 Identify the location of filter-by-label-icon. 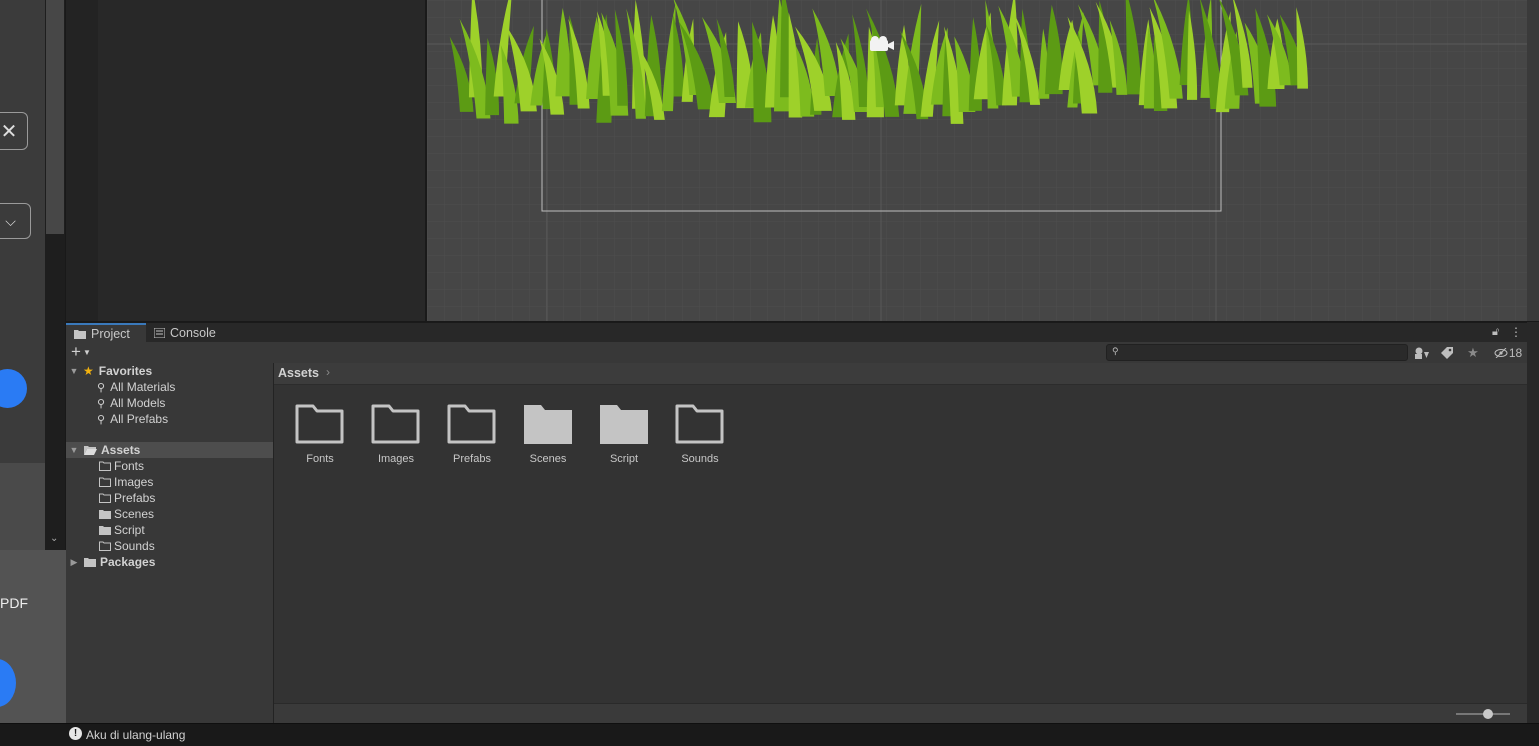
(1447, 352).